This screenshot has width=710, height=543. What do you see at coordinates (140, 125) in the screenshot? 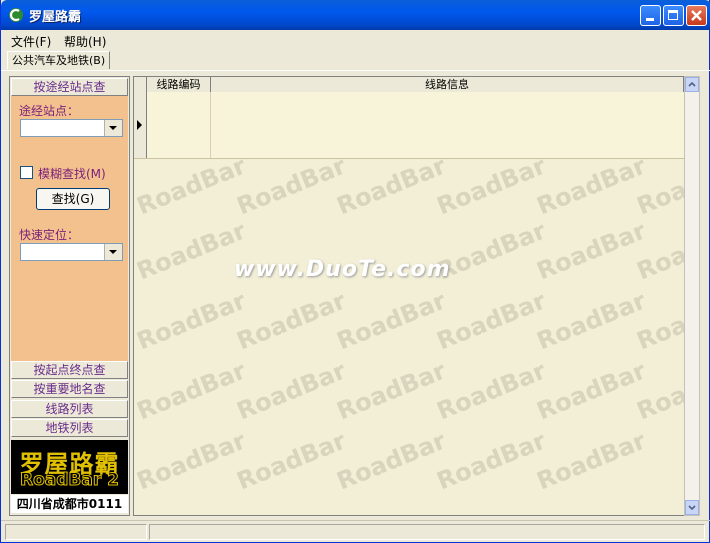
I see `row-selector-arrow-icon` at bounding box center [140, 125].